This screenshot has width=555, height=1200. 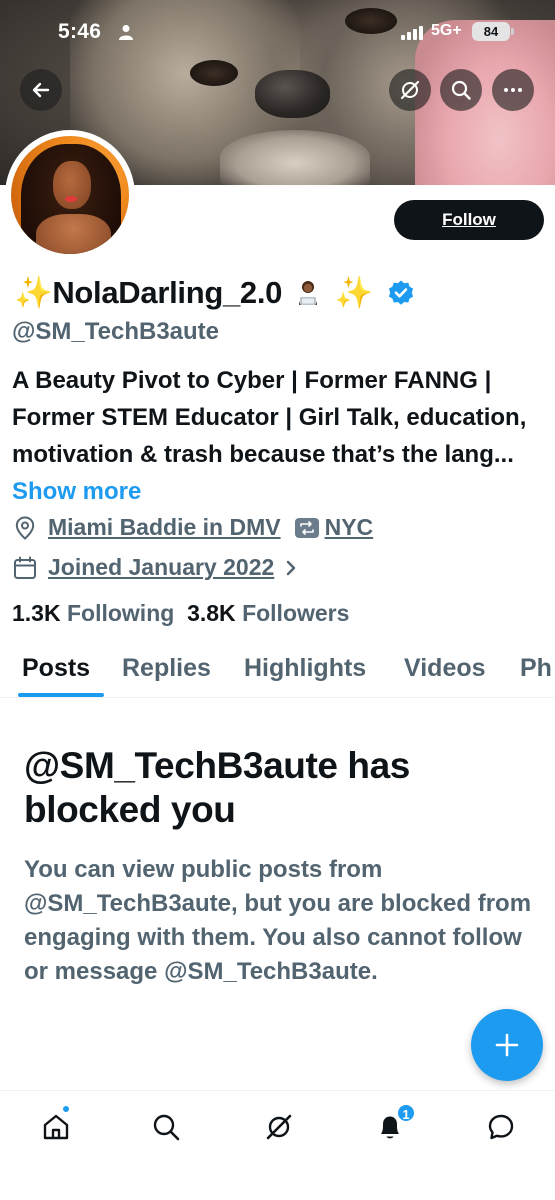 What do you see at coordinates (536, 668) in the screenshot?
I see `tab-photos: Ph` at bounding box center [536, 668].